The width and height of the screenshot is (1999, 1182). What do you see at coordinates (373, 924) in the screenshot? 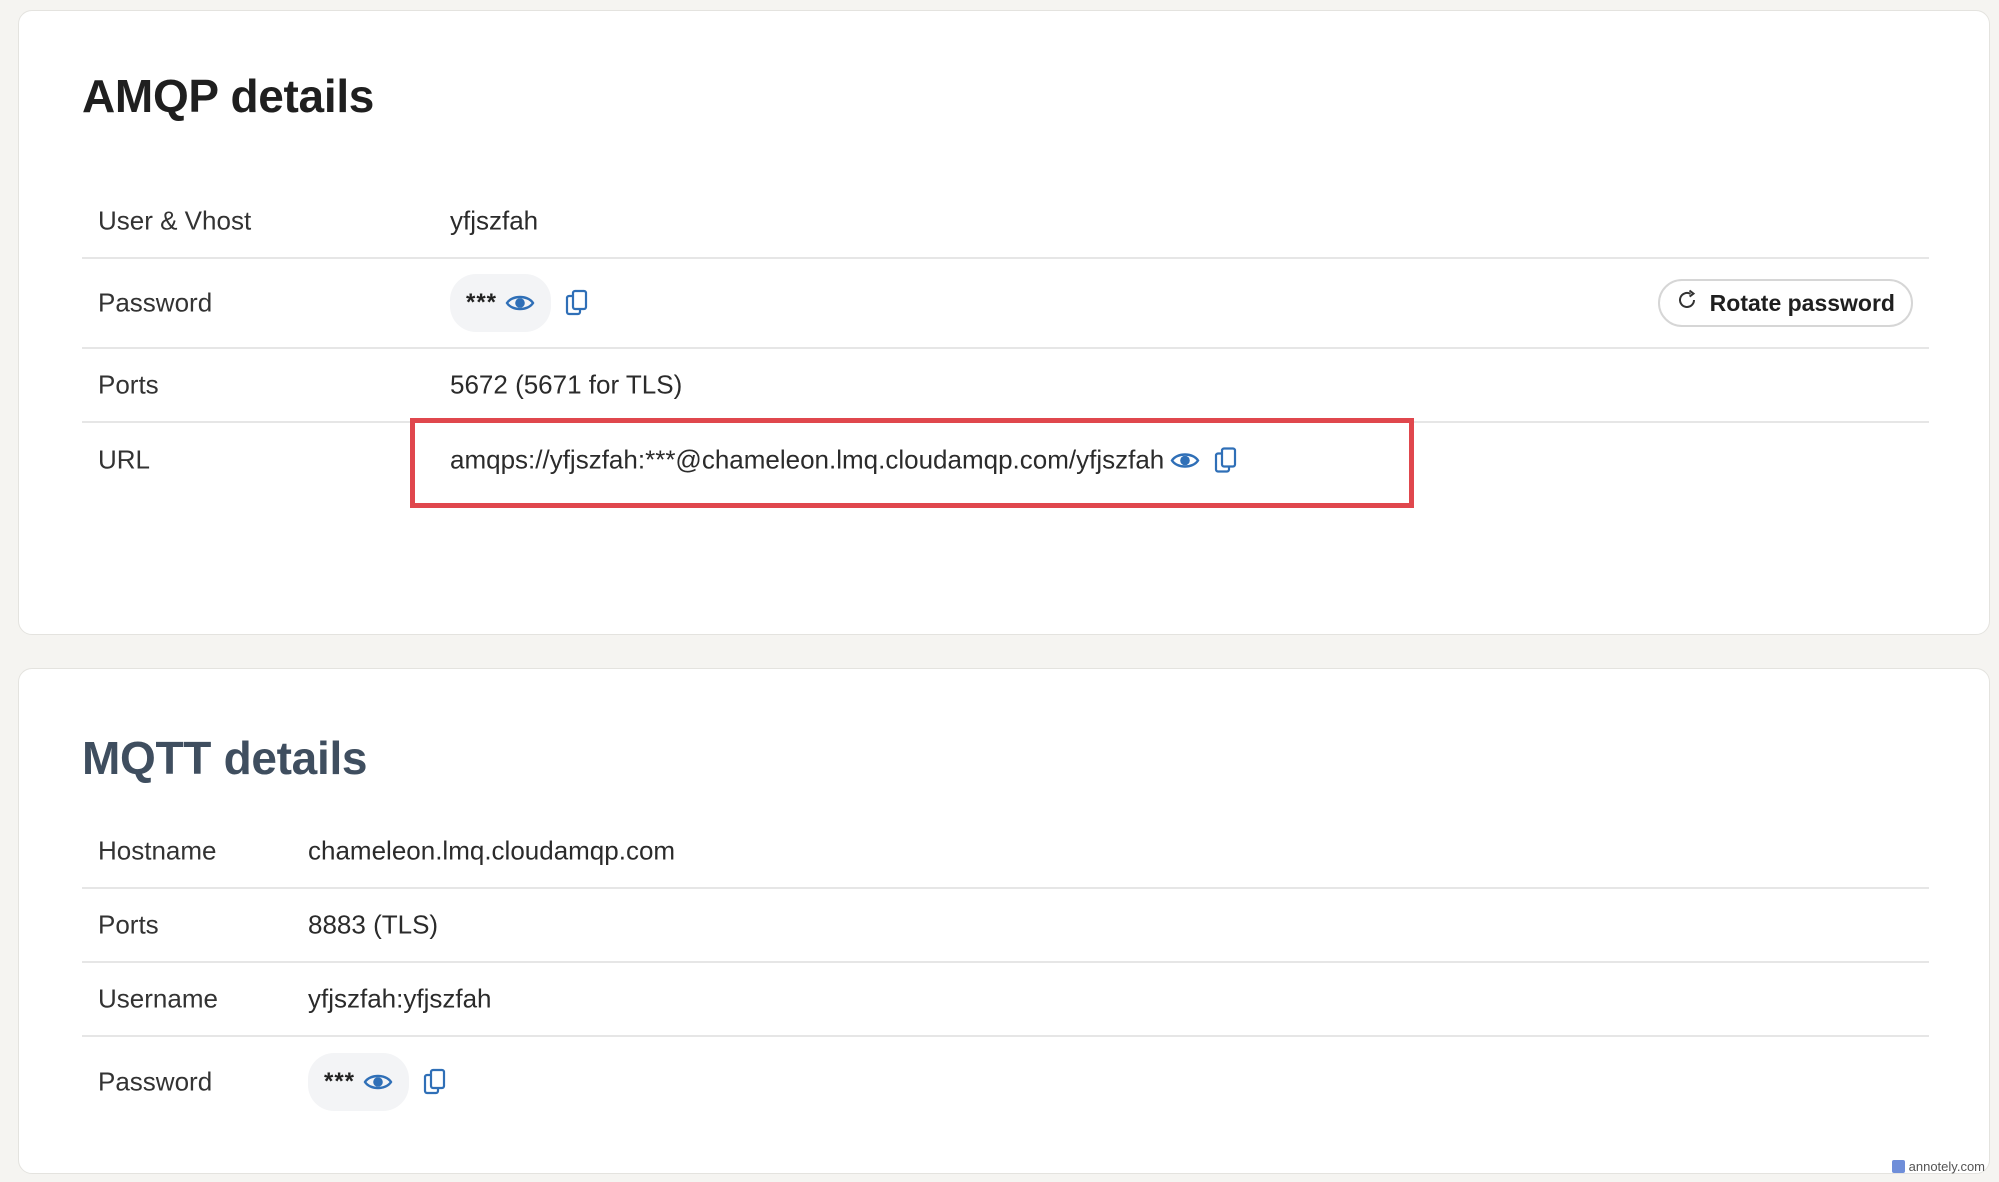
I see `mqtt-ports-value: 8883 (TLS)` at bounding box center [373, 924].